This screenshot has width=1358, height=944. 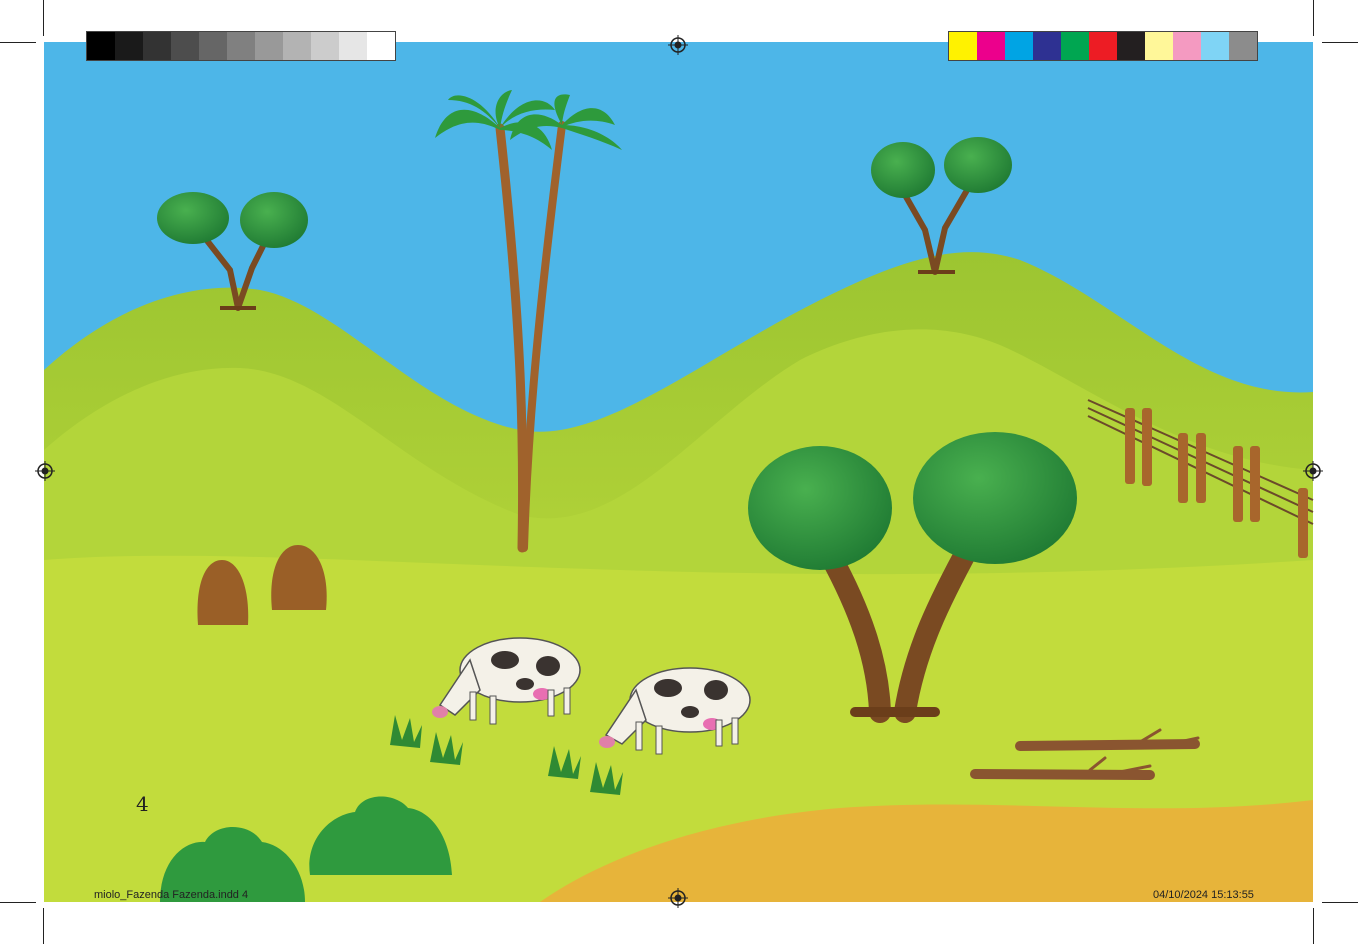 I want to click on page-number: 4, so click(x=142, y=804).